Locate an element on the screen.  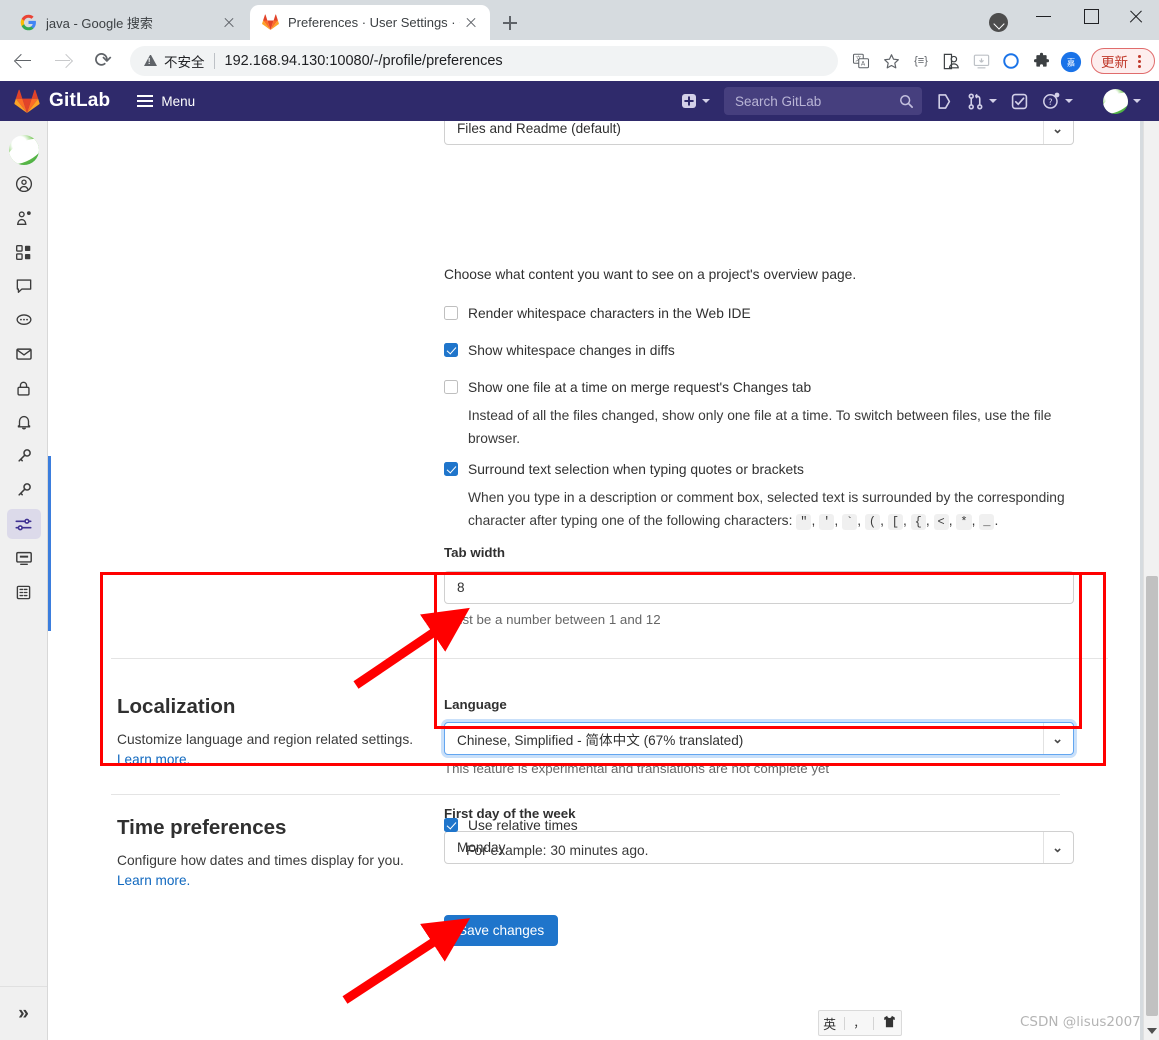
expand-sidebar-button: » is located at coordinates (23, 1013).